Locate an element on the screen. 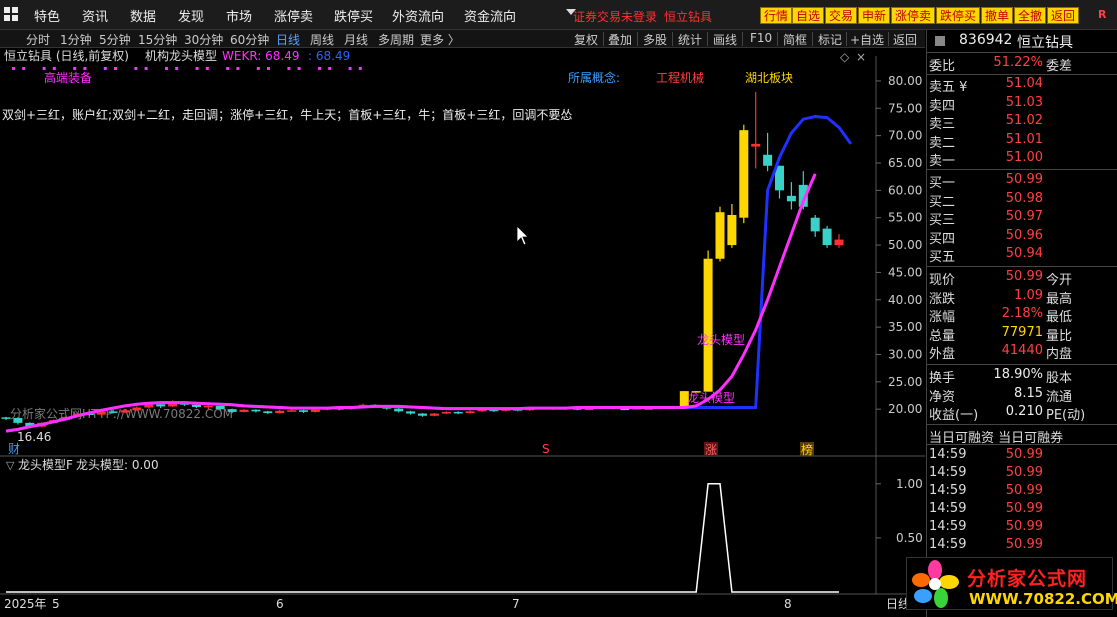  tool-mark: 标记 is located at coordinates (830, 39).